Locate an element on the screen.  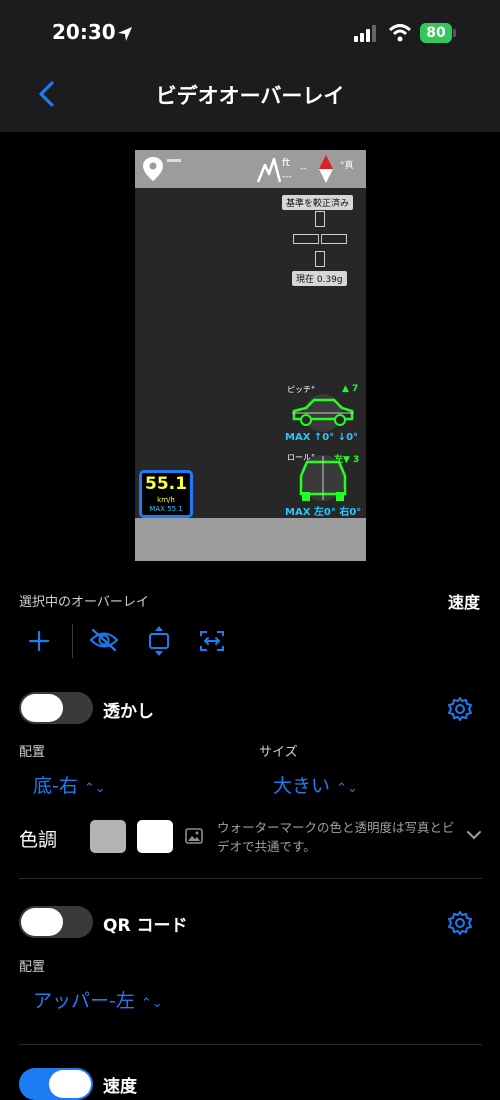
watermark-size-value: 大きい is located at coordinates (302, 786).